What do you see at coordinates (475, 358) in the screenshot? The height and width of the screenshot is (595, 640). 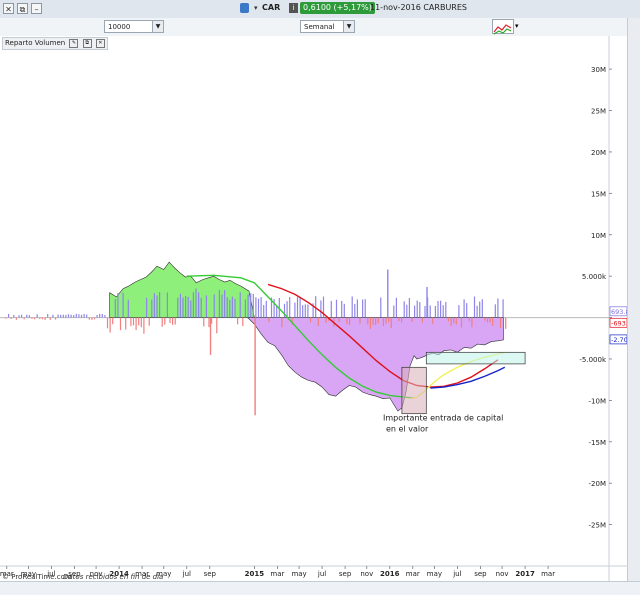 I see `cyan-annotation-box` at bounding box center [475, 358].